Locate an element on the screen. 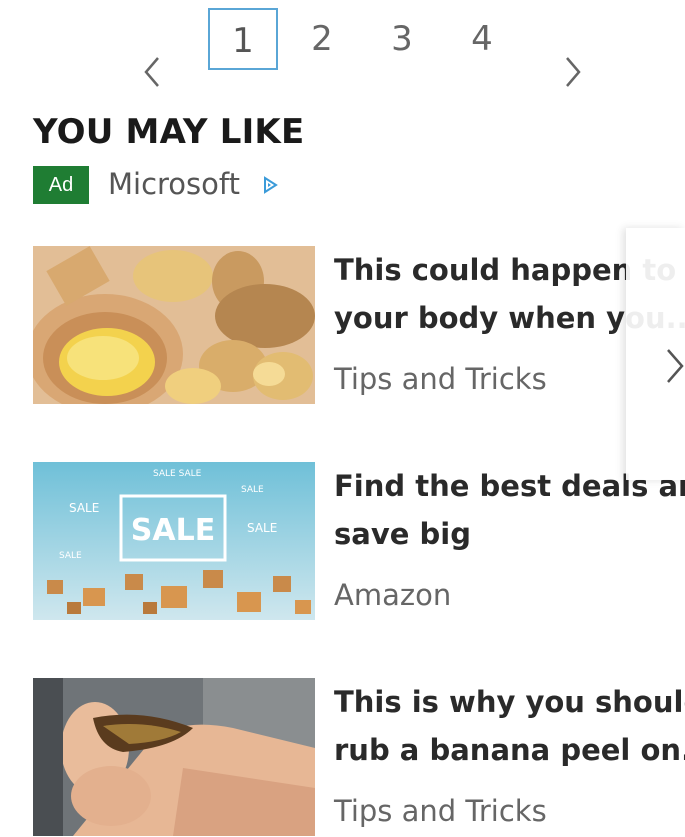  banana-peel-thumbnail is located at coordinates (174, 757).